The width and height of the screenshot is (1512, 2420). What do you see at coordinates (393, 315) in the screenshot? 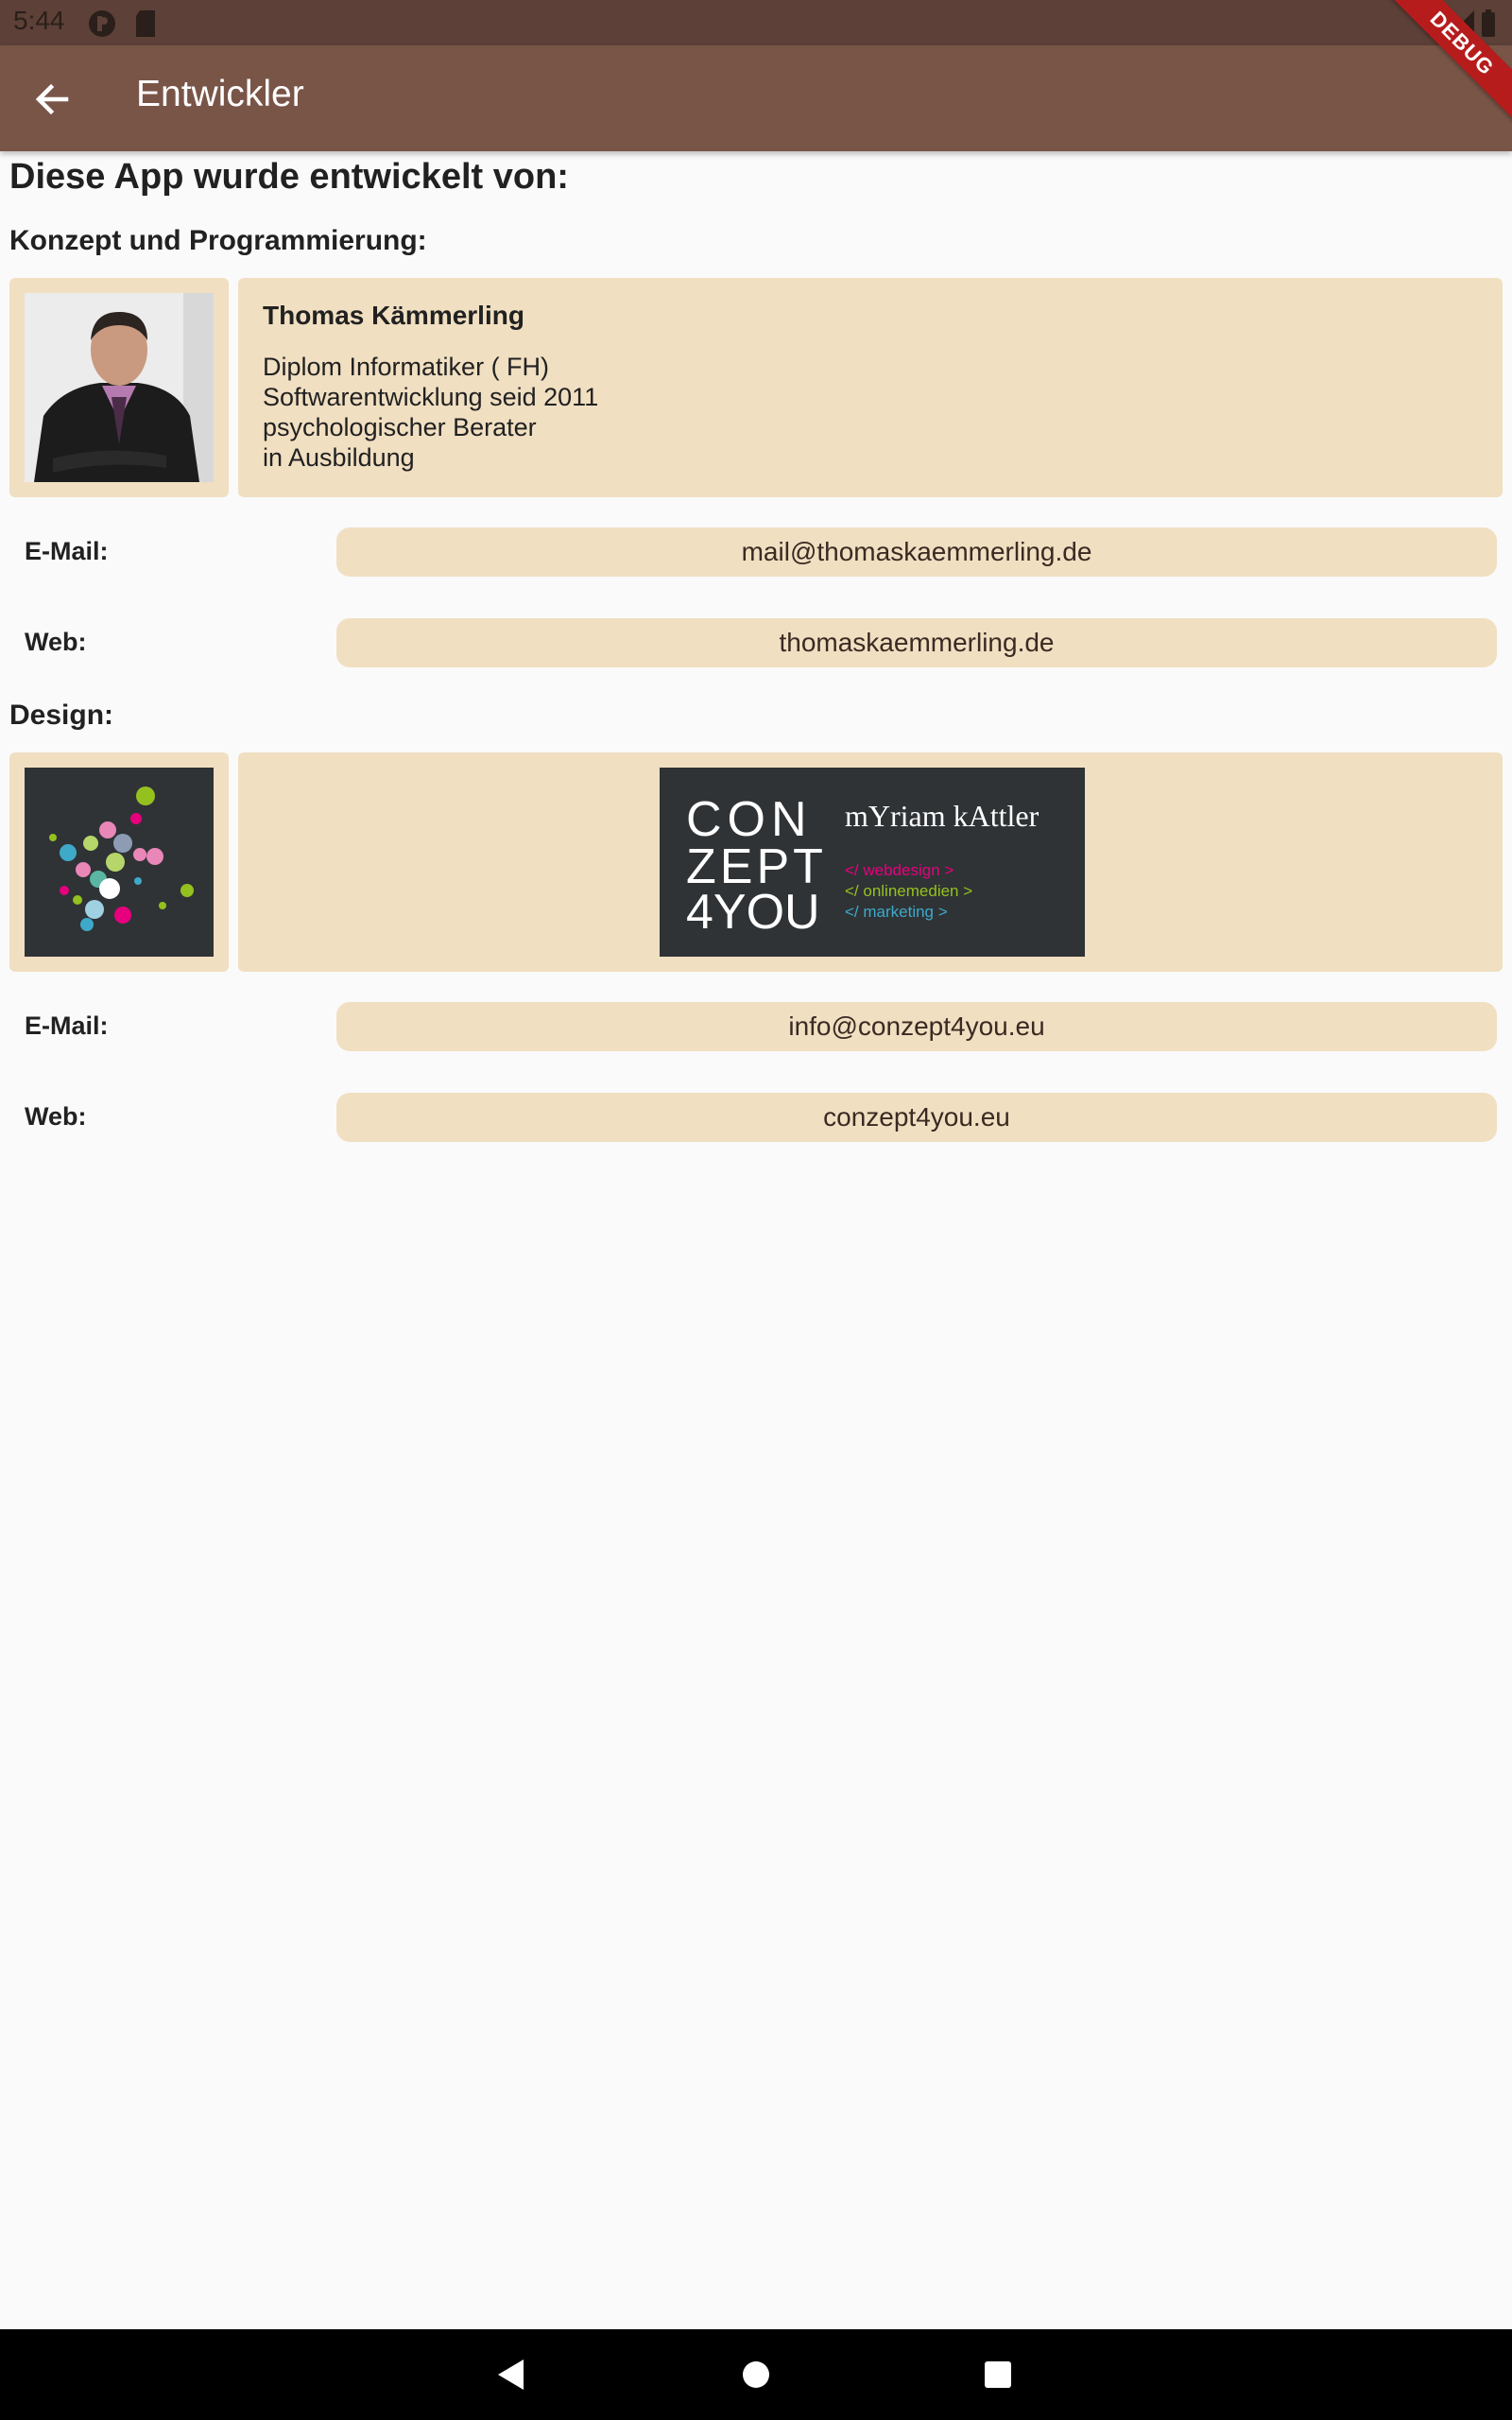
I see `developer-name: Thomas Kämmerling` at bounding box center [393, 315].